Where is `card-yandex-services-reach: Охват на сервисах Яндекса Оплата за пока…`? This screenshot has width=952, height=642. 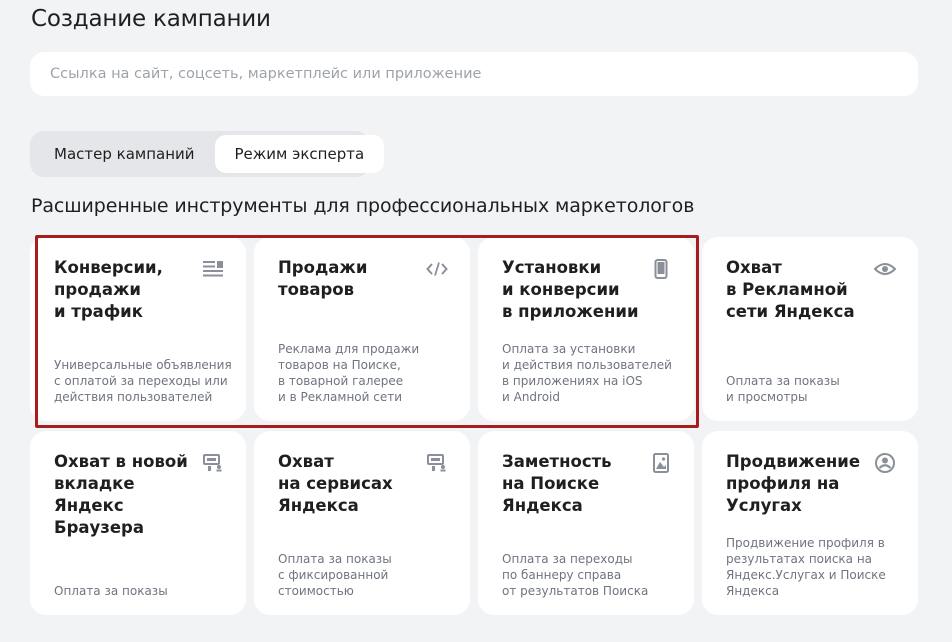
card-yandex-services-reach: Охват на сервисах Яндекса Оплата за пока… is located at coordinates (362, 523).